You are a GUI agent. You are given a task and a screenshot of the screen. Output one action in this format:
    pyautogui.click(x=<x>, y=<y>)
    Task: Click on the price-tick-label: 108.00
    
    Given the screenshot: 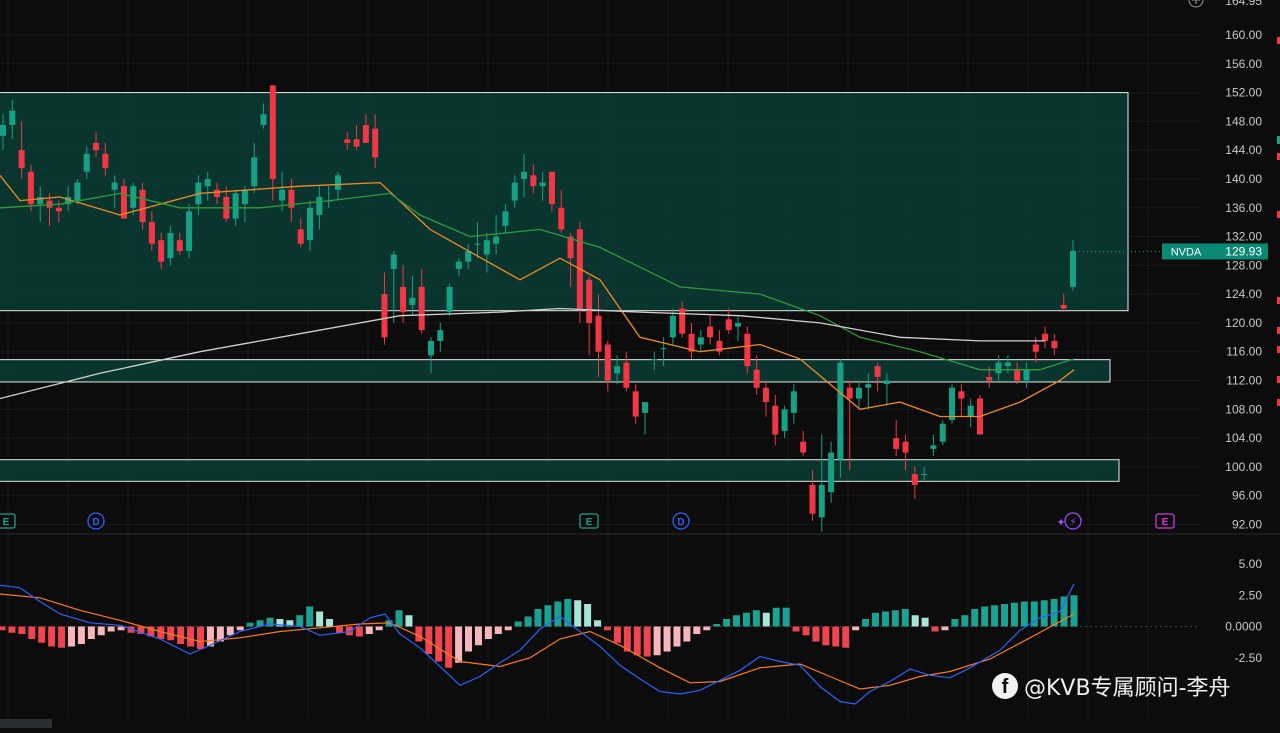 What is the action you would take?
    pyautogui.click(x=1243, y=409)
    